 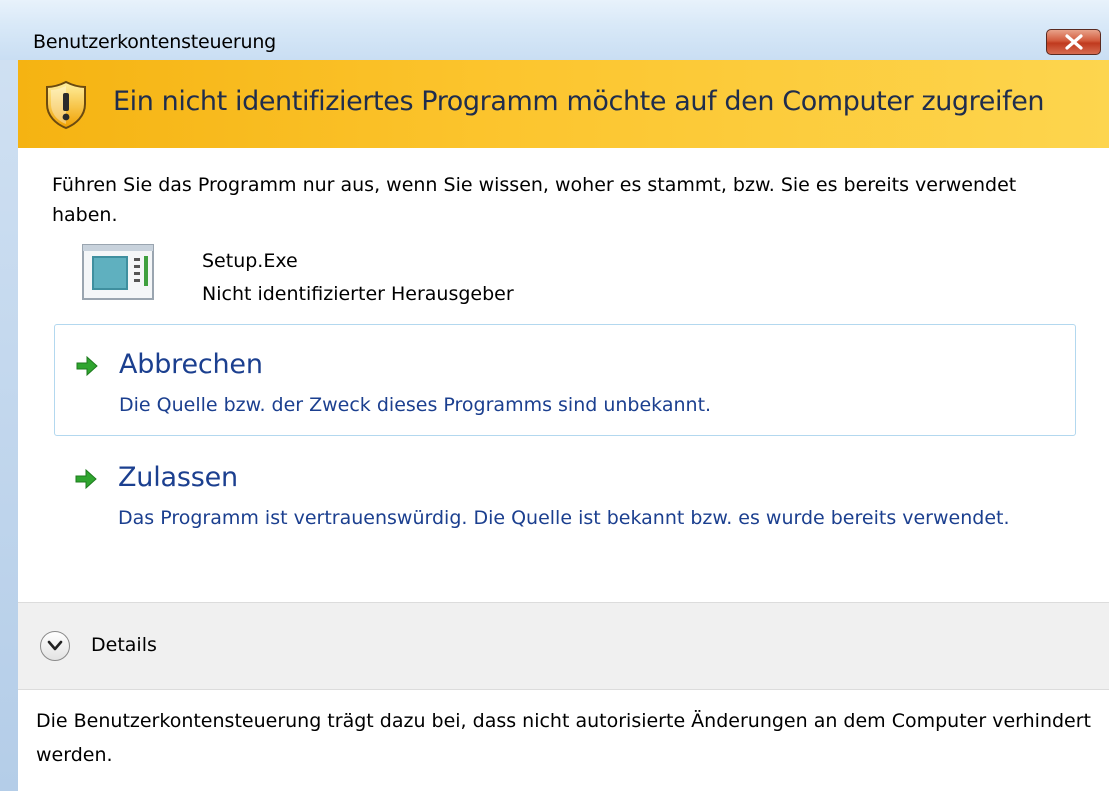 What do you see at coordinates (563, 646) in the screenshot?
I see `details-section: Details` at bounding box center [563, 646].